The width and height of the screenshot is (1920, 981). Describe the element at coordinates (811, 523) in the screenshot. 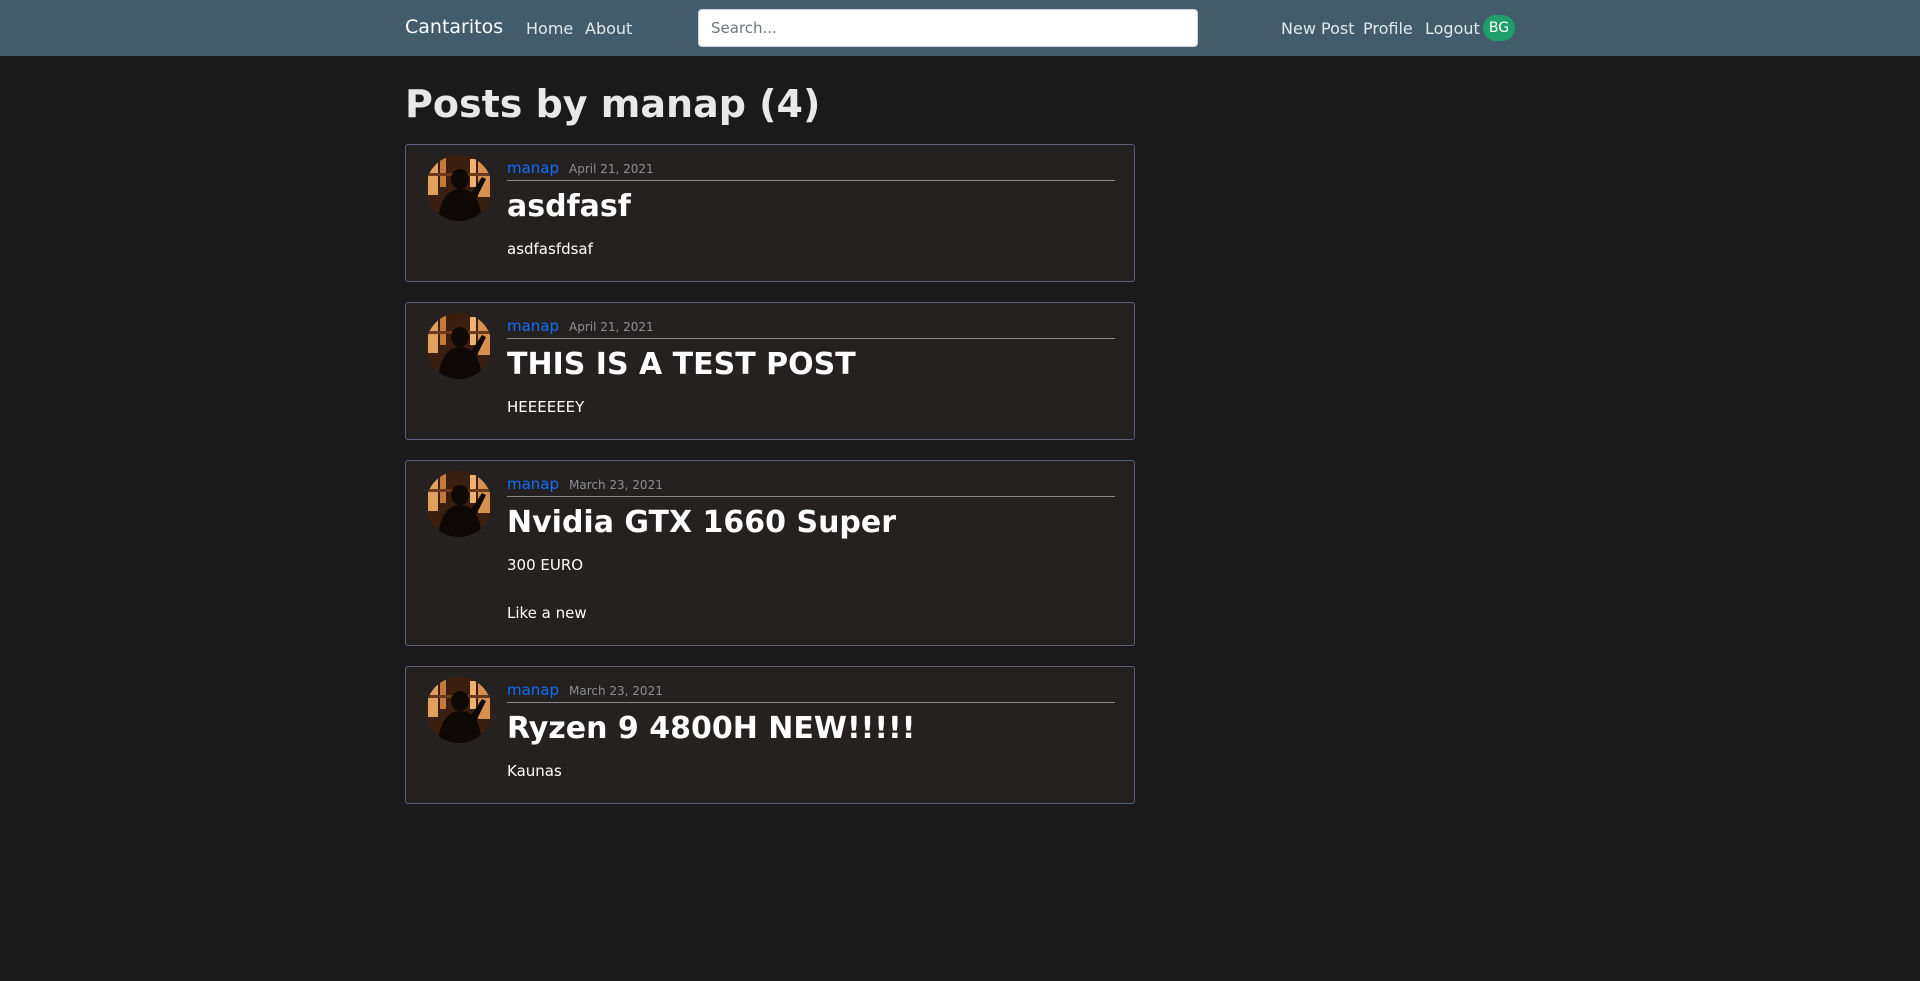

I see `post-title-link: Nvidia GTX 1660 Super` at that location.